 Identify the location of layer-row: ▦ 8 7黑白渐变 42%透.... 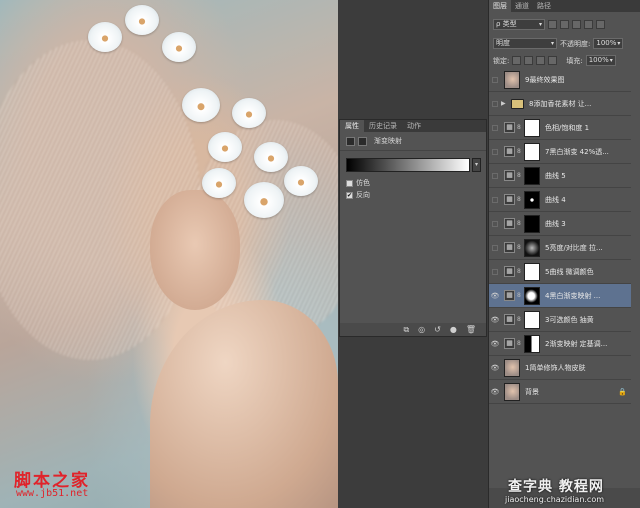
(560, 152).